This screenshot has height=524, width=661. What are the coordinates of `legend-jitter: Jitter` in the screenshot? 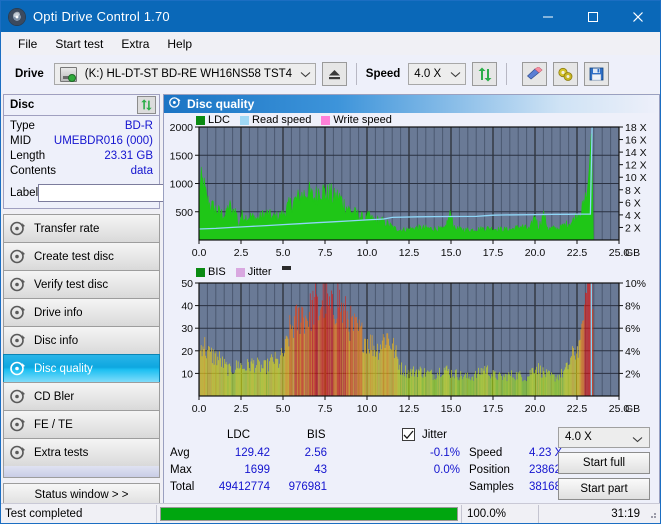 It's located at (253, 272).